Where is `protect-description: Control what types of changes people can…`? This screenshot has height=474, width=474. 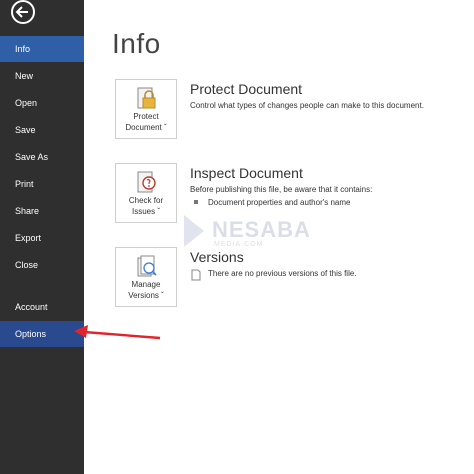
protect-description: Control what types of changes people can… is located at coordinates (307, 105).